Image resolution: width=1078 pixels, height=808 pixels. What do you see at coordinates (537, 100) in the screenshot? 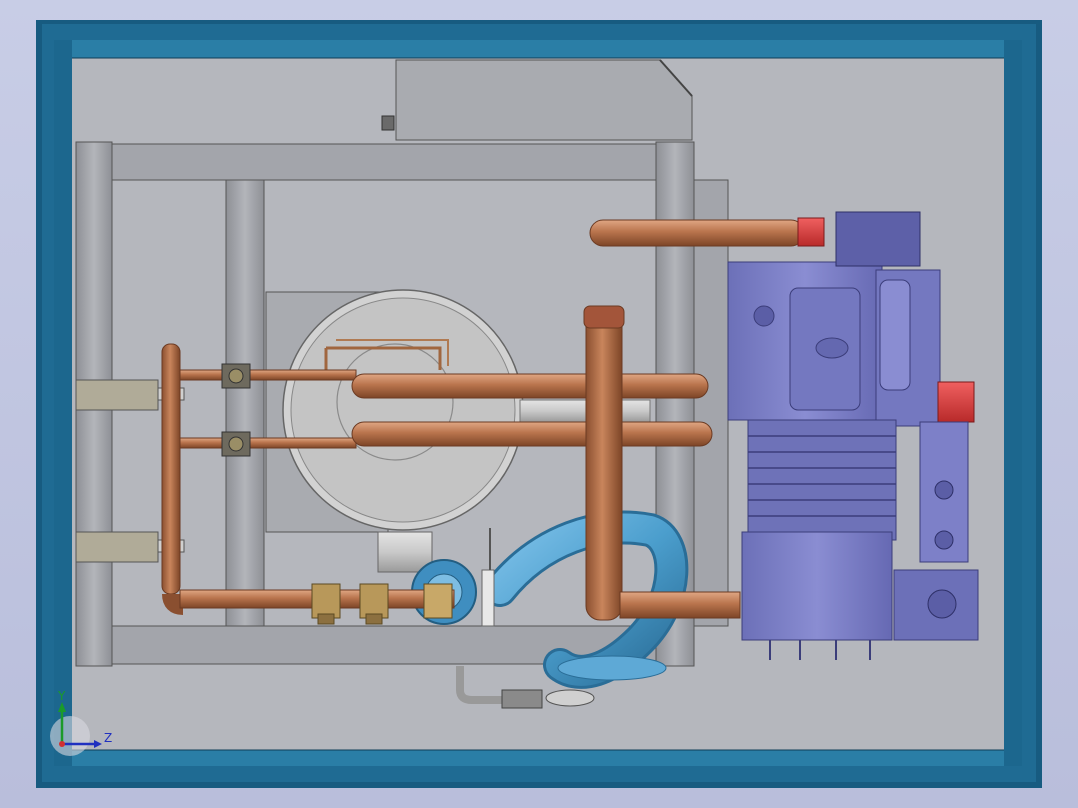
I see `control-cabinet` at bounding box center [537, 100].